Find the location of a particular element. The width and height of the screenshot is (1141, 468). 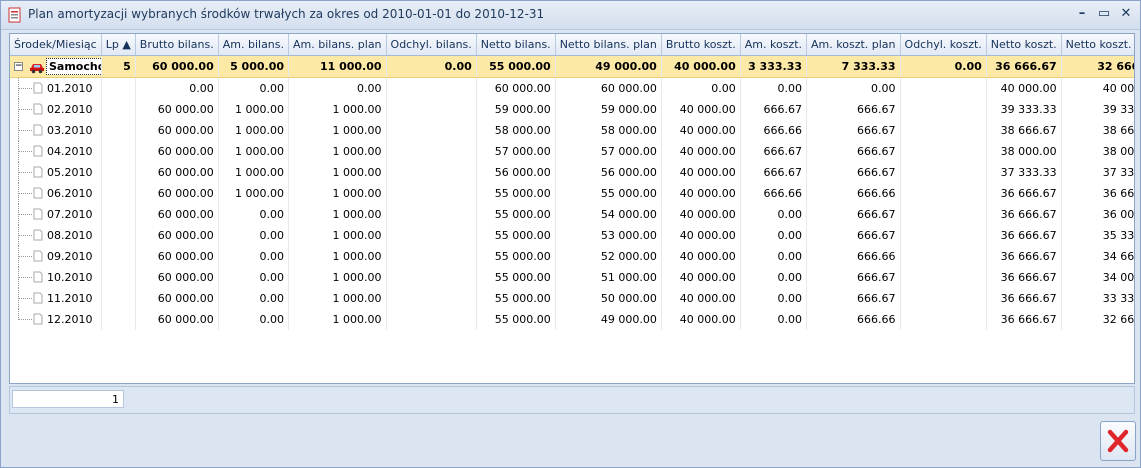

column-header: Netto bilans. plan is located at coordinates (608, 45).